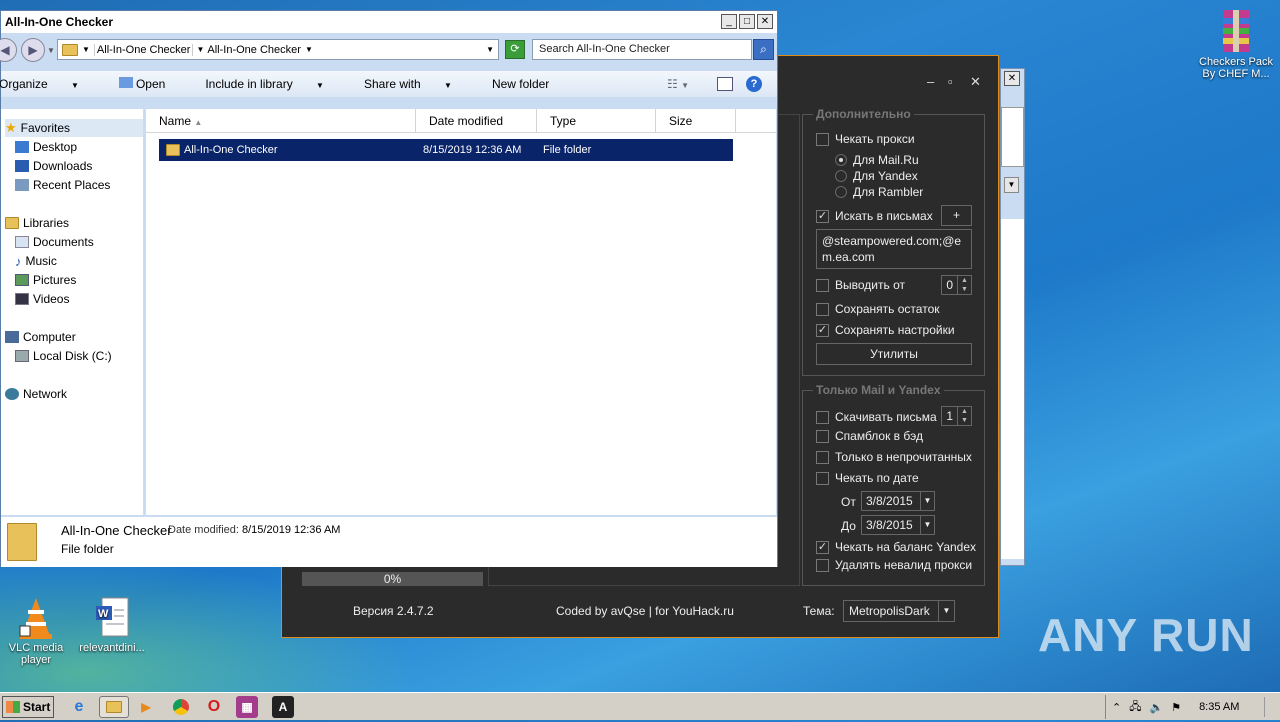 Image resolution: width=1280 pixels, height=722 pixels. I want to click on view-options-icon: ☷ ▼, so click(688, 84).